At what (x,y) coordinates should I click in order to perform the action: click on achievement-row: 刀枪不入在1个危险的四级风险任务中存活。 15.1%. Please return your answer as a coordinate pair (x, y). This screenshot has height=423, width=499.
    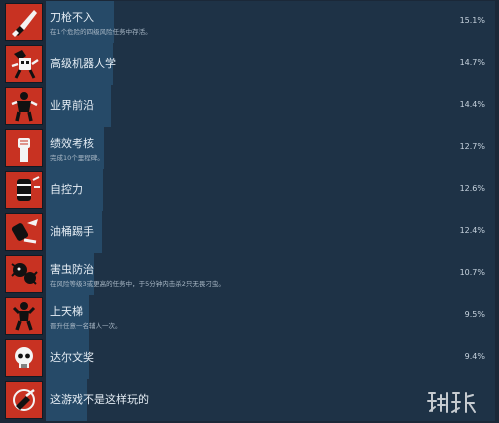
    Looking at the image, I should click on (249, 22).